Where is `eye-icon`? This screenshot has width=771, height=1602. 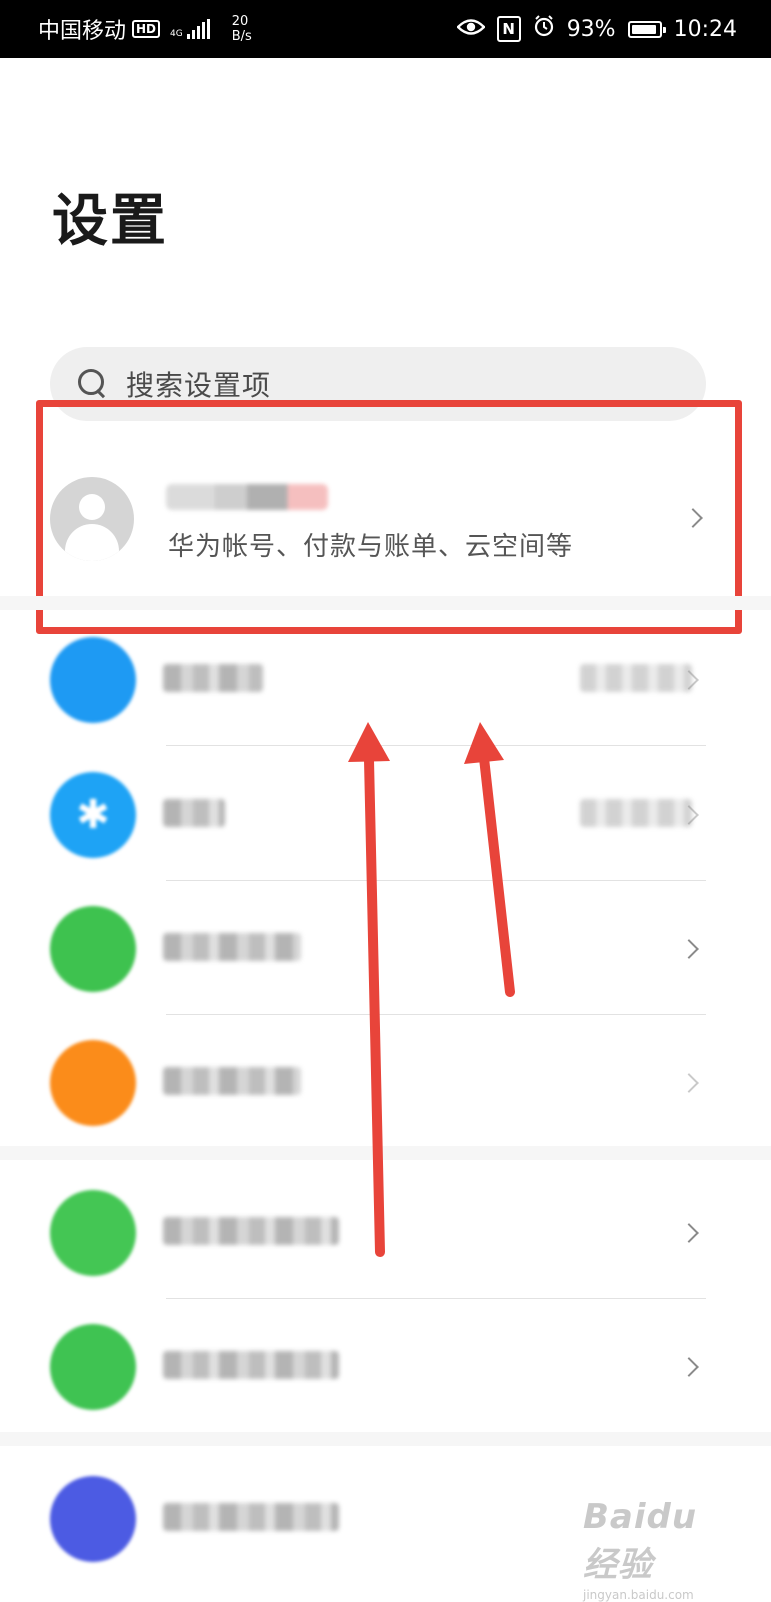
eye-icon is located at coordinates (470, 29).